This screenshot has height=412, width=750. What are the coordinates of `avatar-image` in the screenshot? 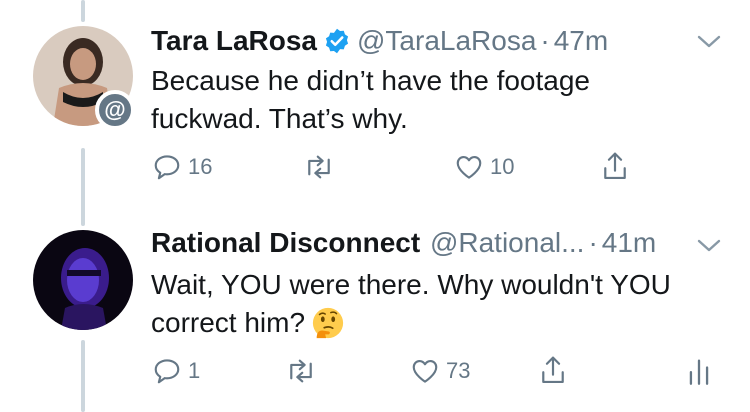 It's located at (83, 280).